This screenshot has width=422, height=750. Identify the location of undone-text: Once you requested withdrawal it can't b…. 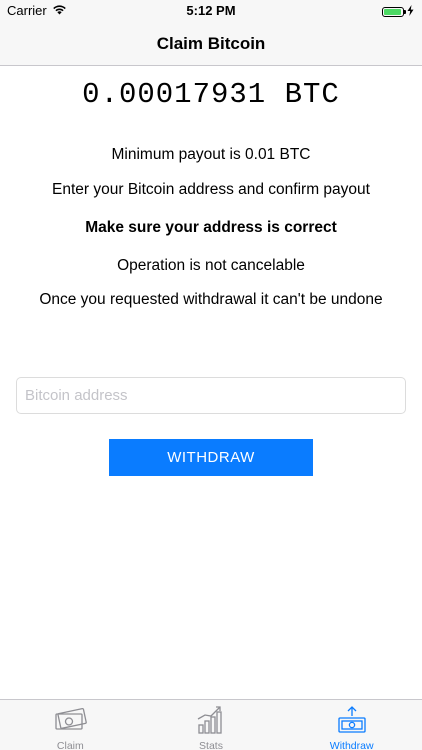
(211, 299).